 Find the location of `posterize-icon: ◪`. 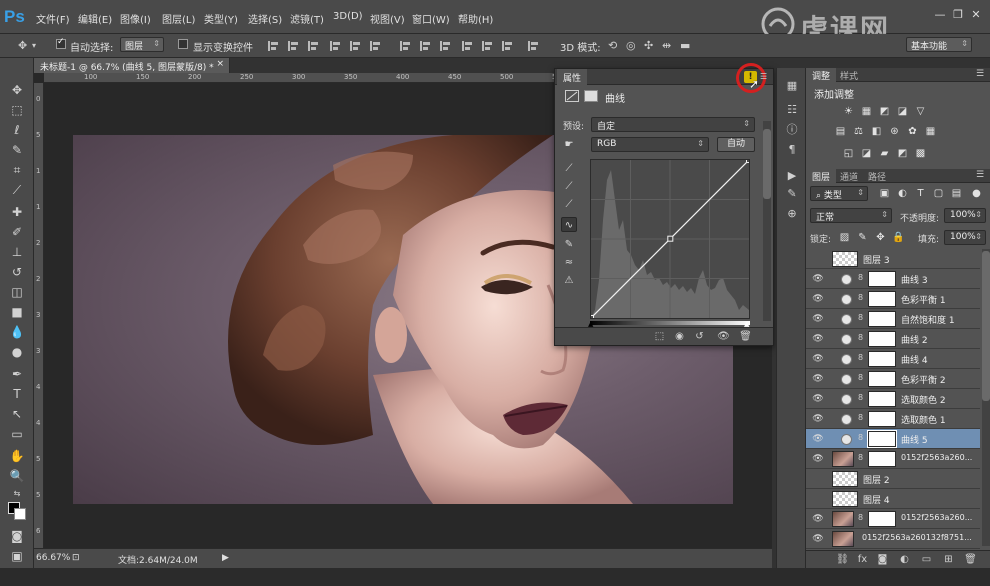

posterize-icon: ◪ is located at coordinates (866, 154).